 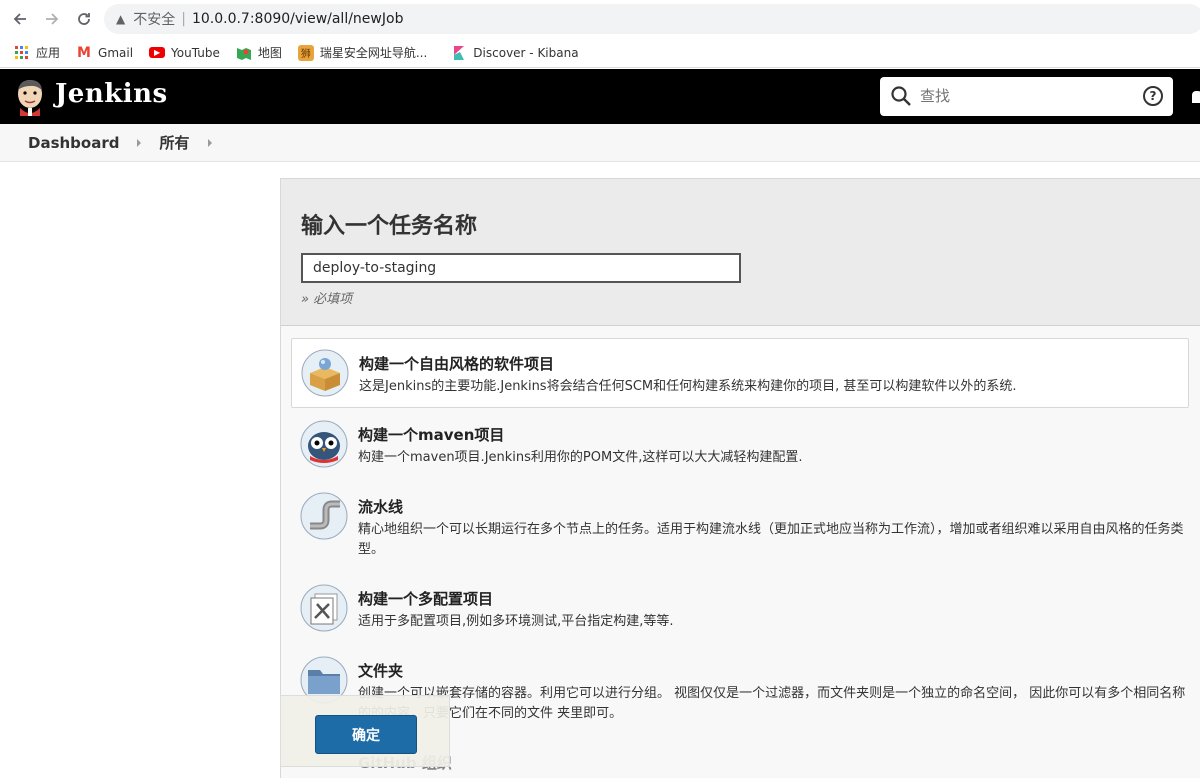 I want to click on job-type-title: 构建一个自由风格的软件项目, so click(x=457, y=364).